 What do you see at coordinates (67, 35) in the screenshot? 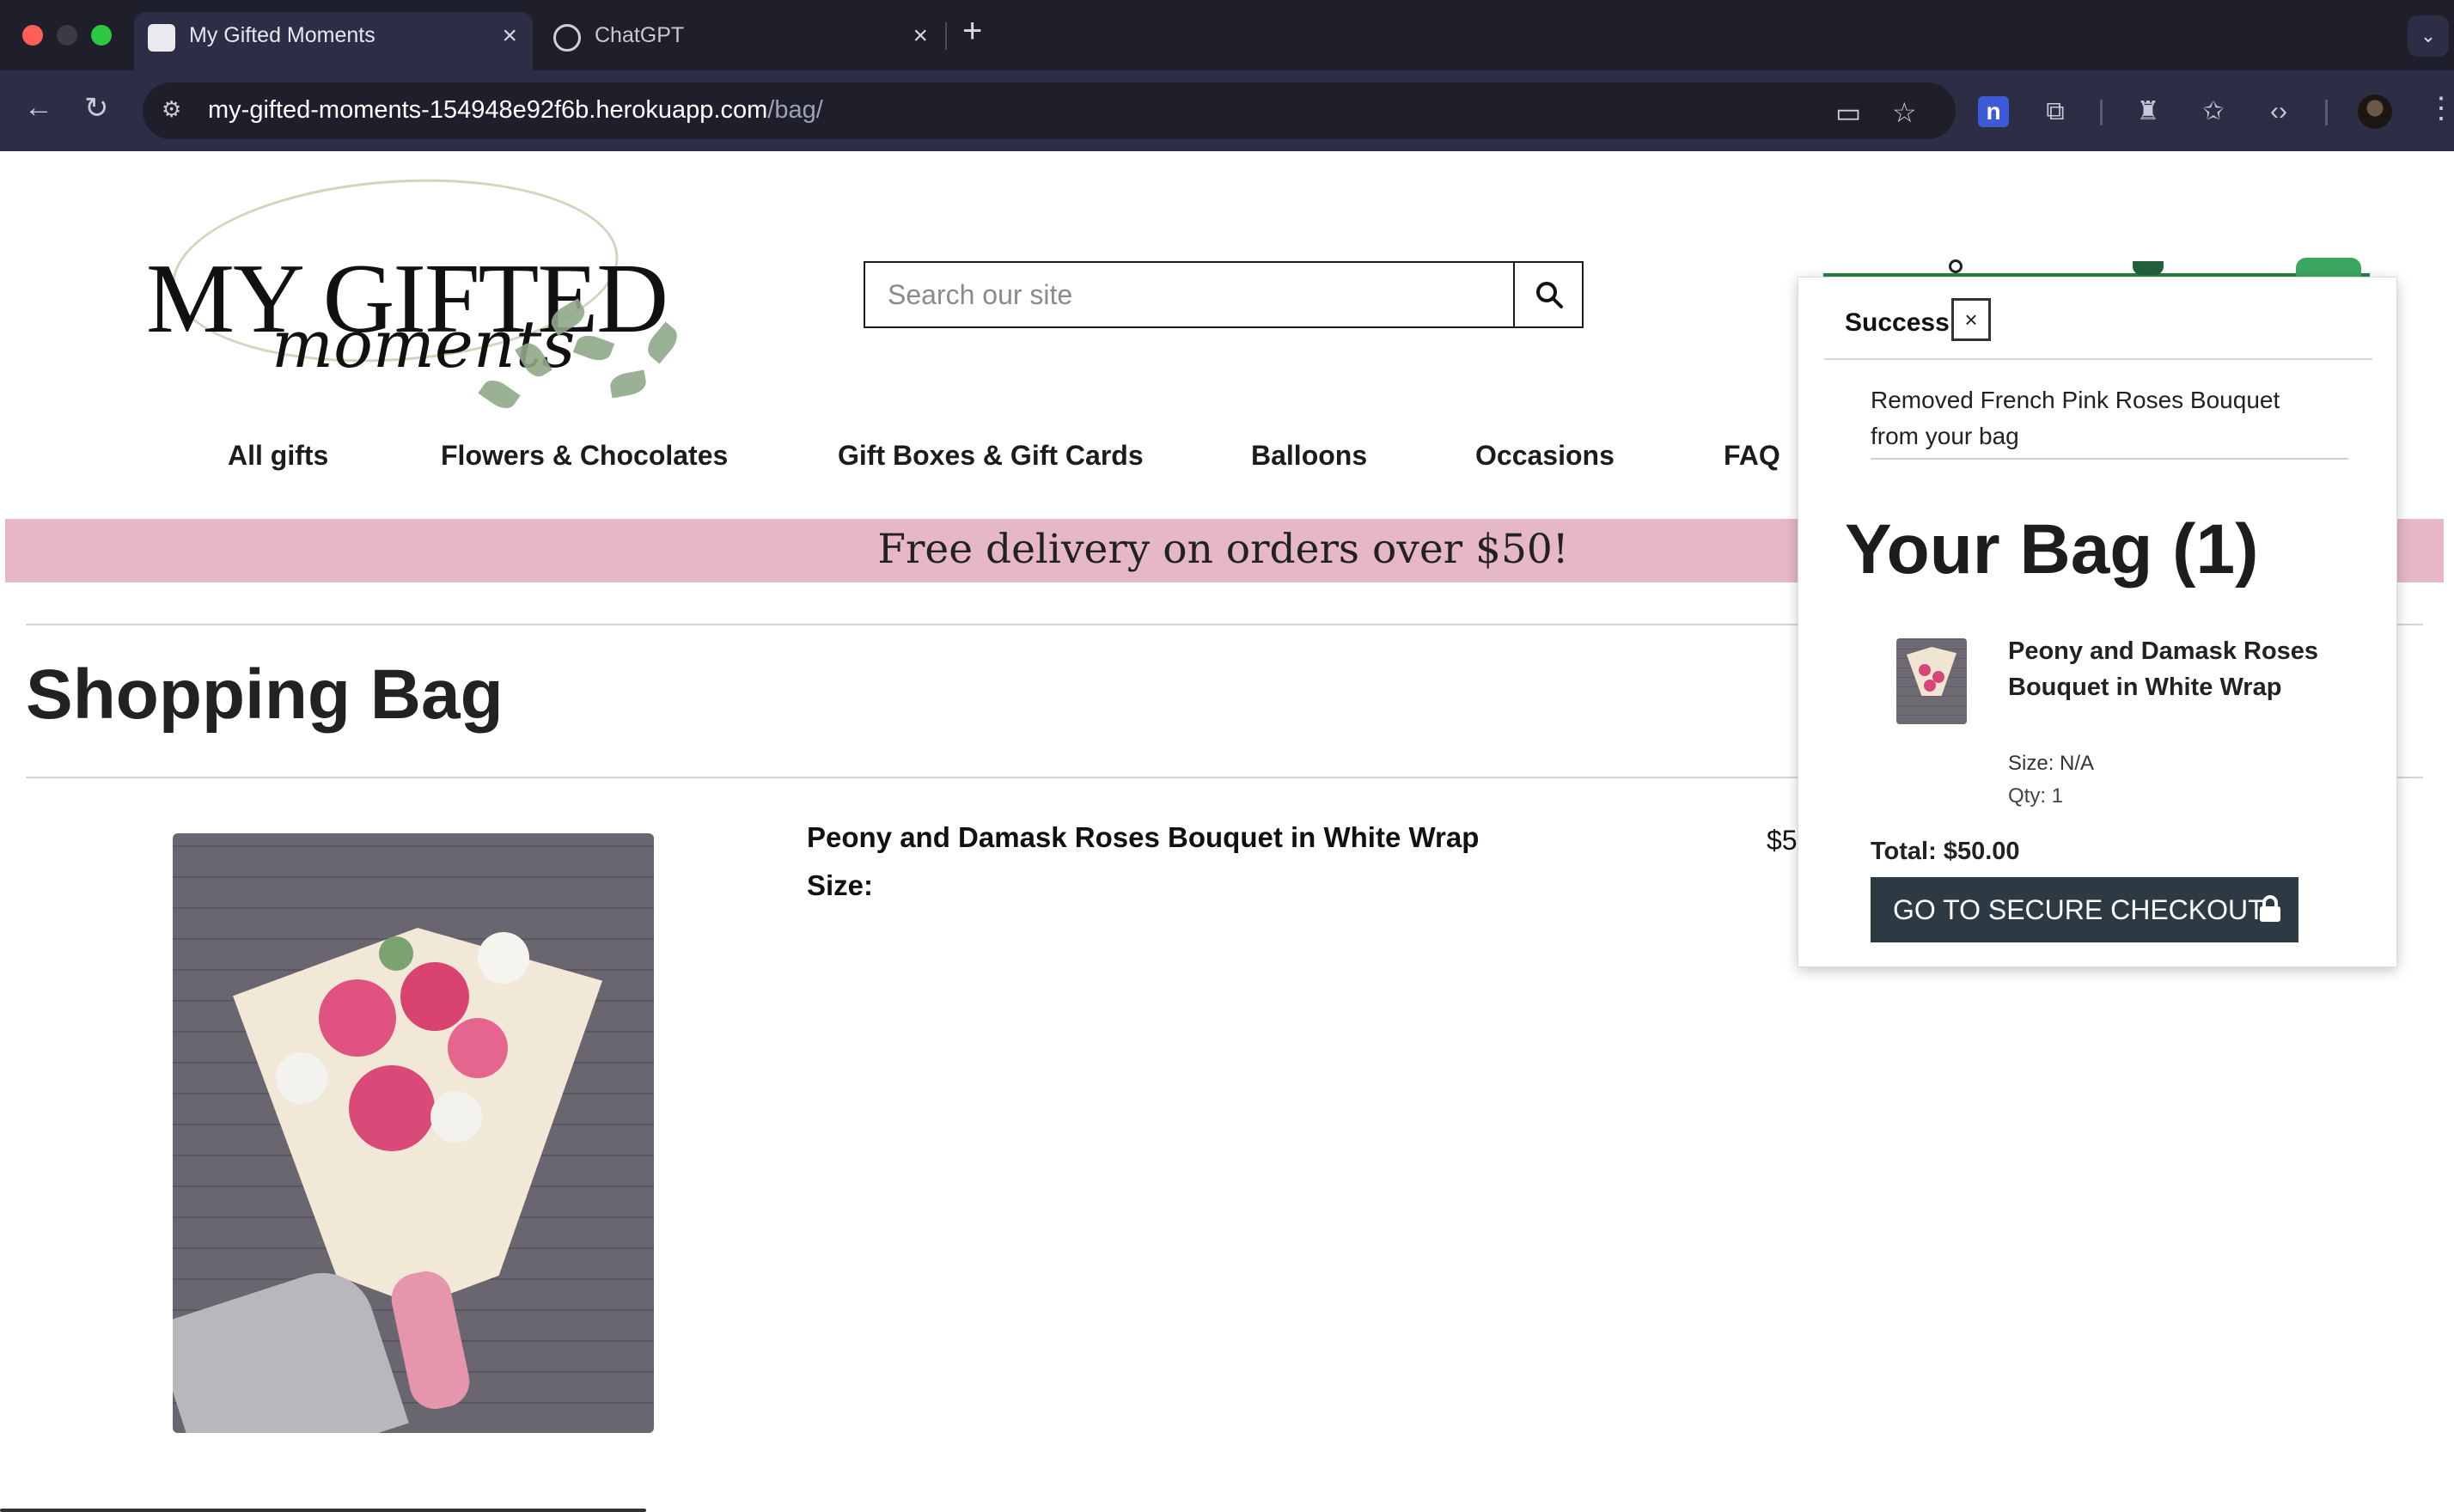
I see `window-minimize-button` at bounding box center [67, 35].